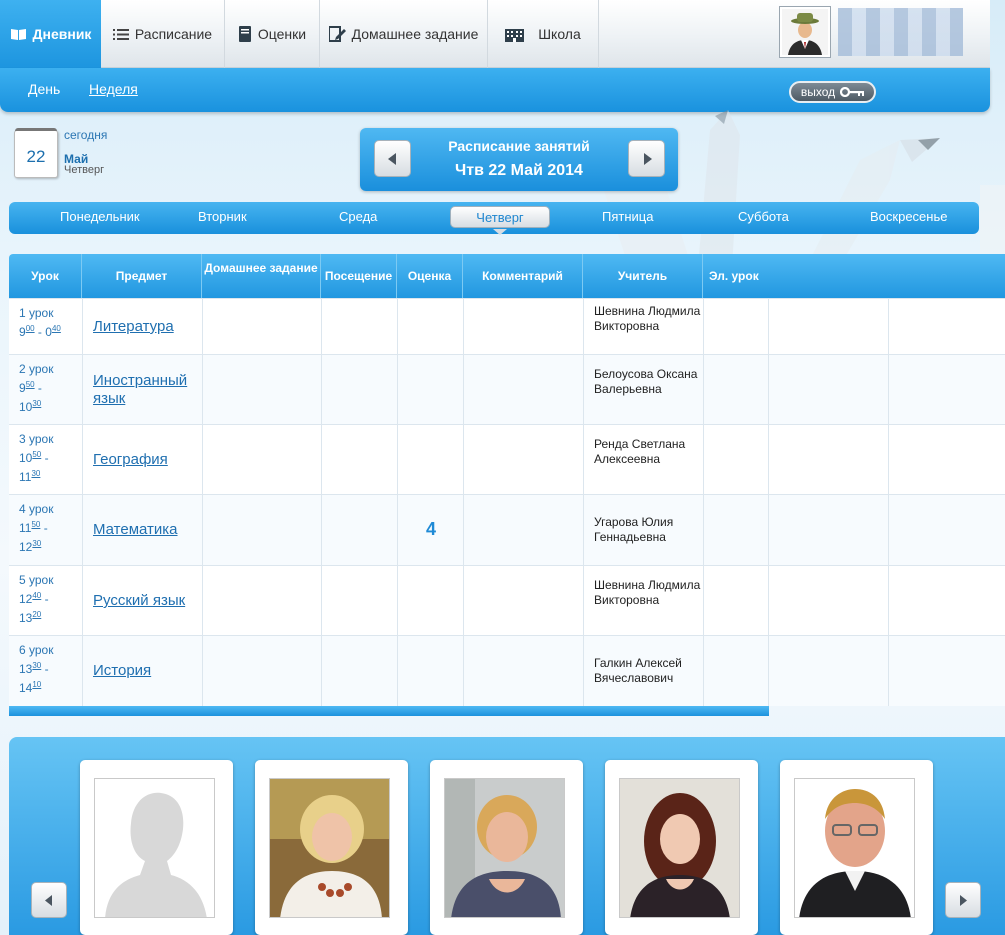 The height and width of the screenshot is (935, 1005). I want to click on column-header: Урок, so click(45, 276).